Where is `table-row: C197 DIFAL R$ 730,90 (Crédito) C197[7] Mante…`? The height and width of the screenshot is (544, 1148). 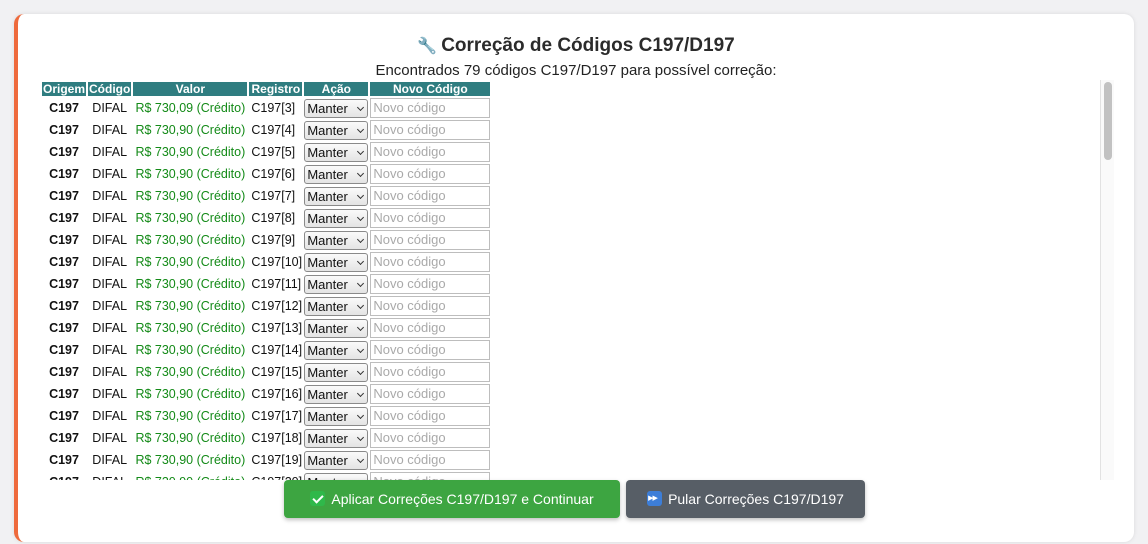
table-row: C197 DIFAL R$ 730,90 (Crédito) C197[7] Mante… is located at coordinates (266, 196).